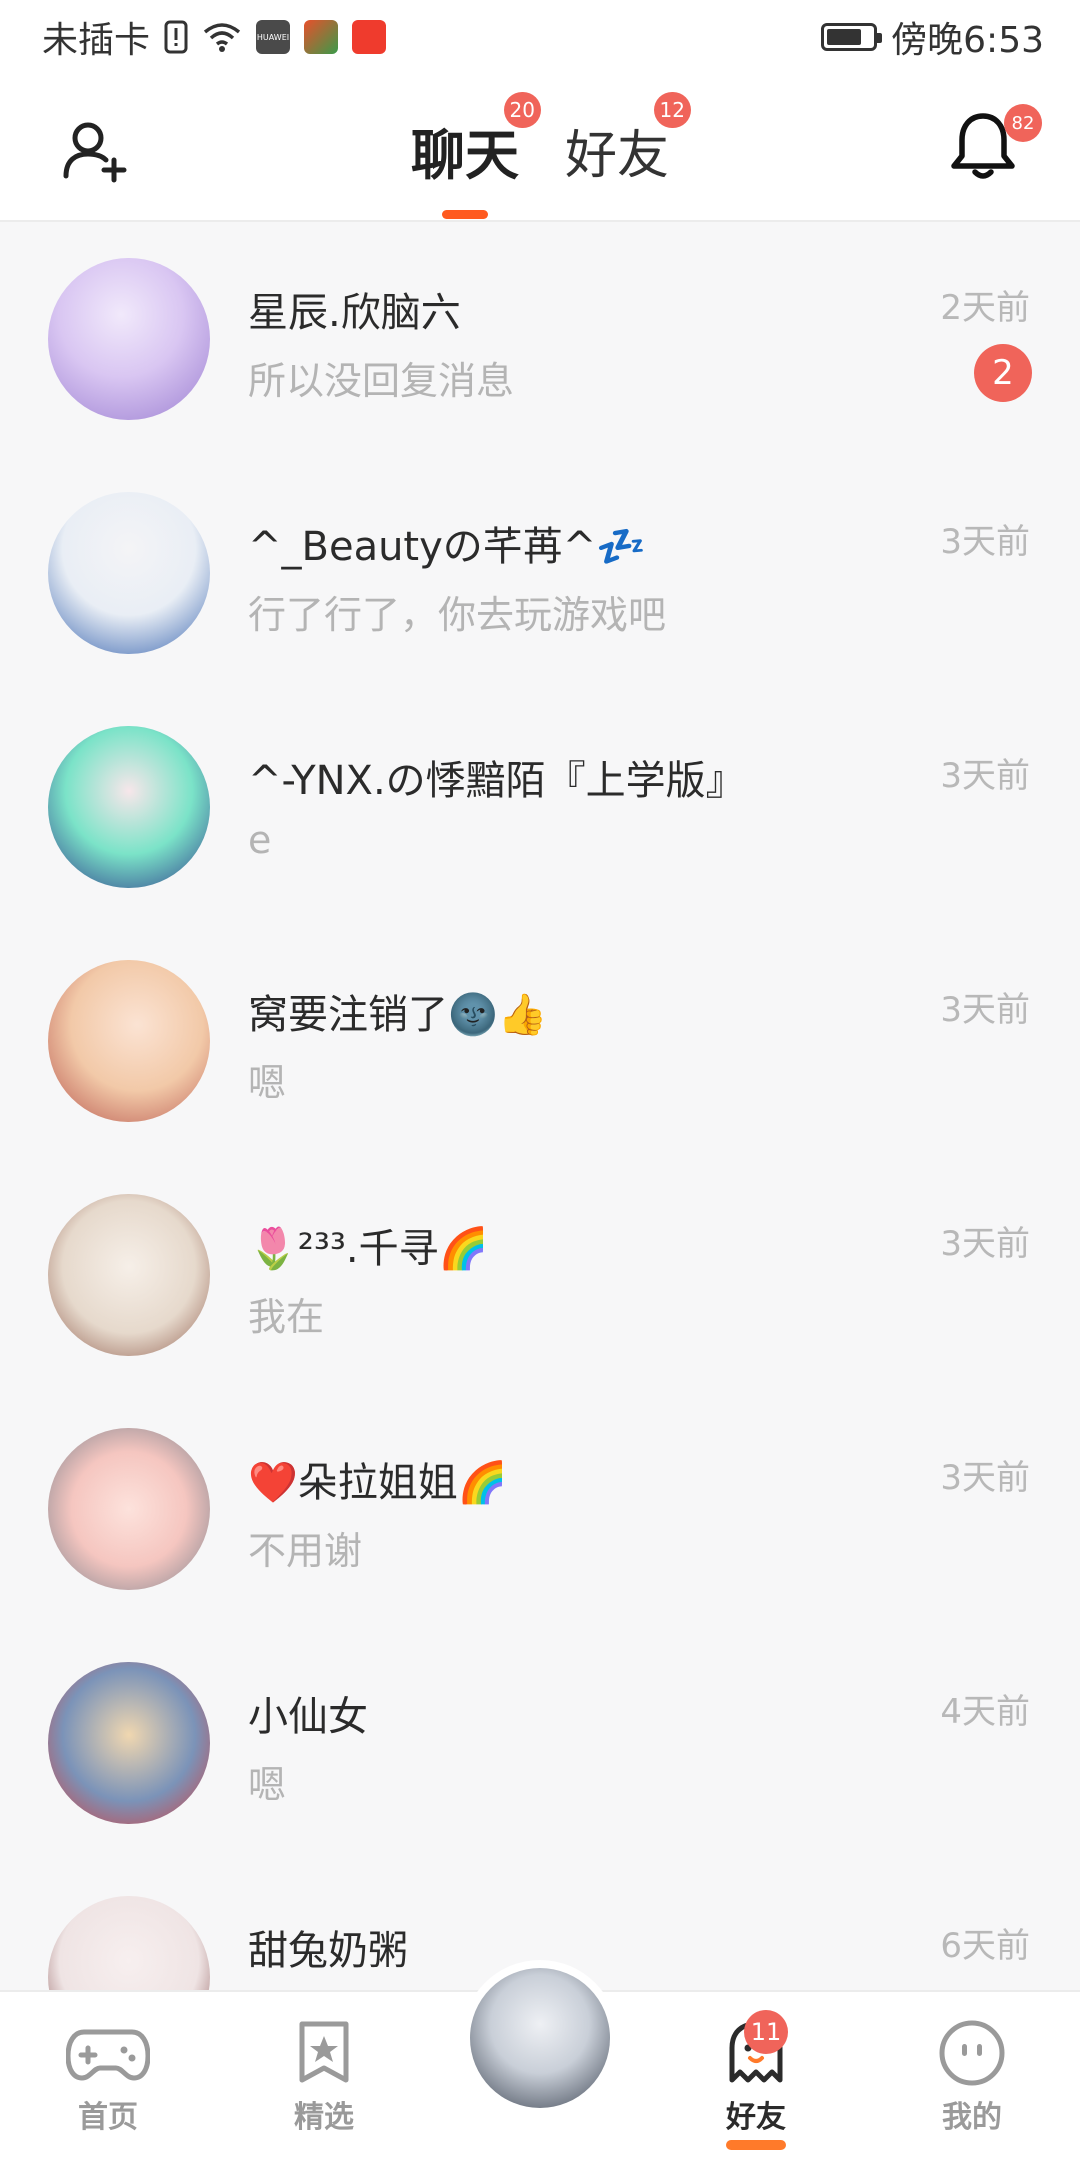 Image resolution: width=1080 pixels, height=2160 pixels. I want to click on nav-me: 我的, so click(972, 2077).